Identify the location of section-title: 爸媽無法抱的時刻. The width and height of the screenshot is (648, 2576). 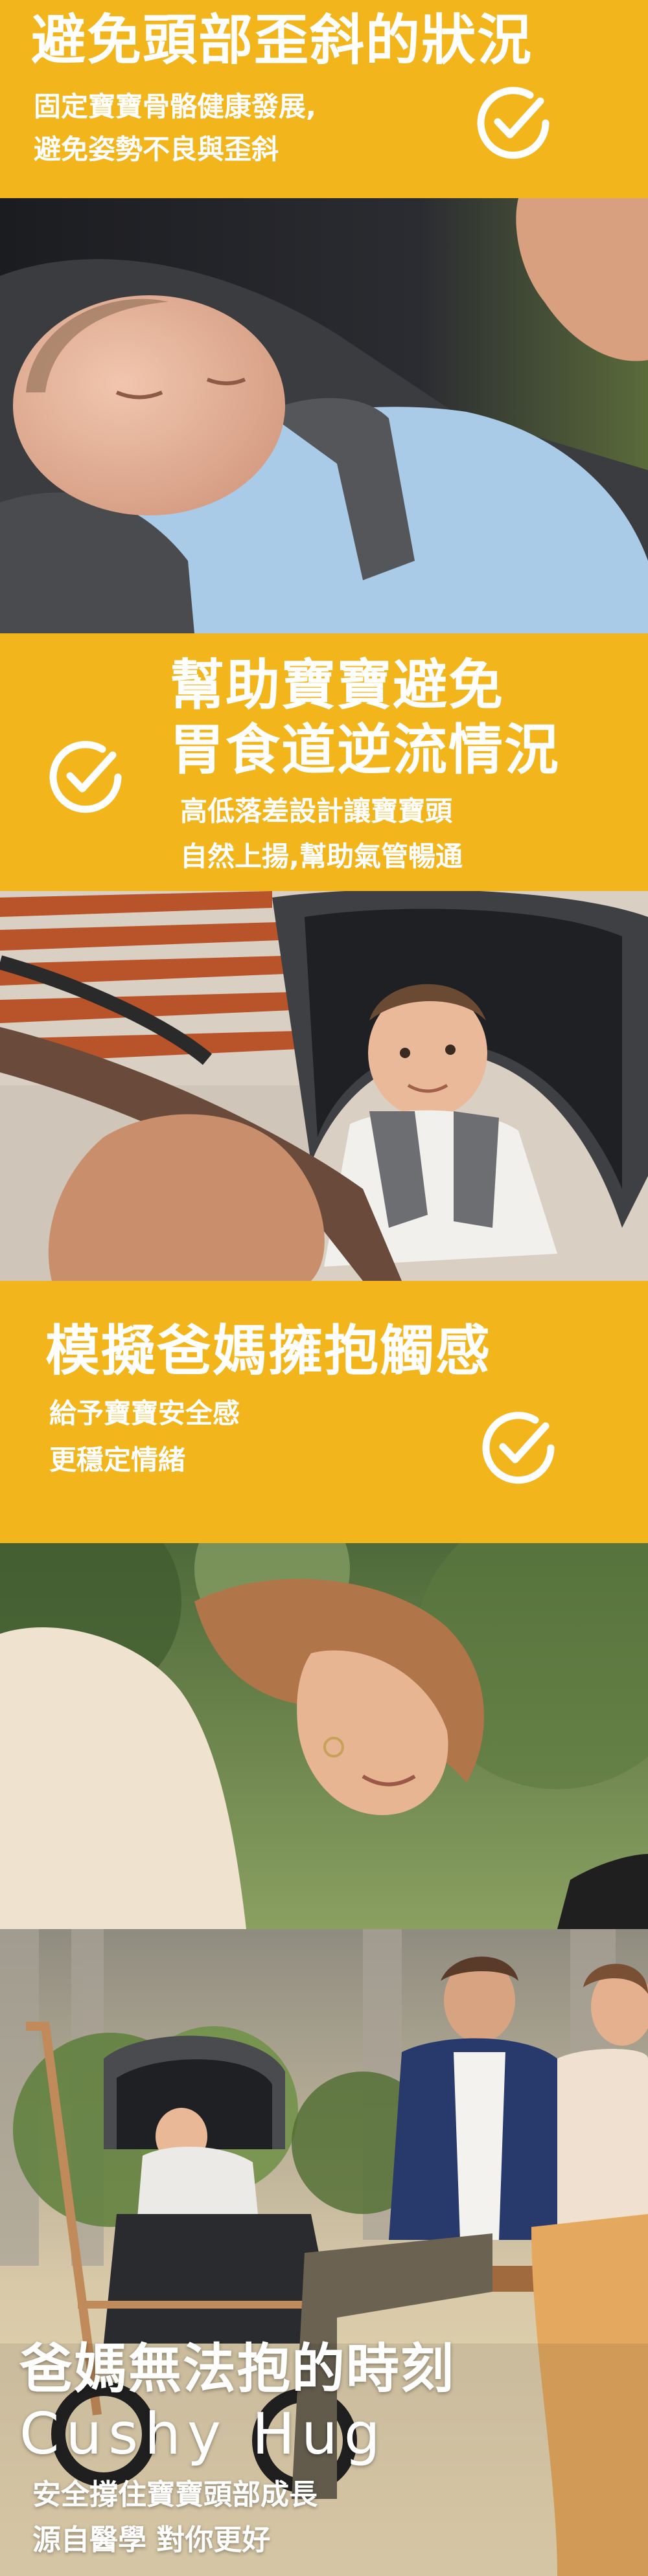
(237, 2369).